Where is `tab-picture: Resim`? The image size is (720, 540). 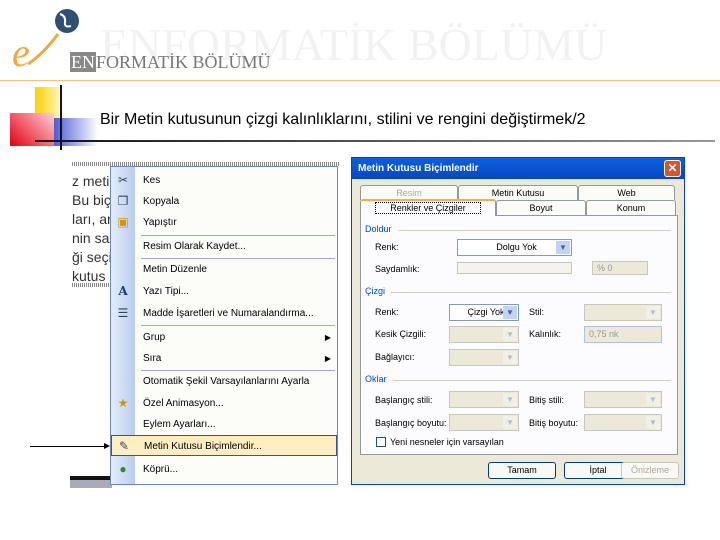 tab-picture: Resim is located at coordinates (409, 192).